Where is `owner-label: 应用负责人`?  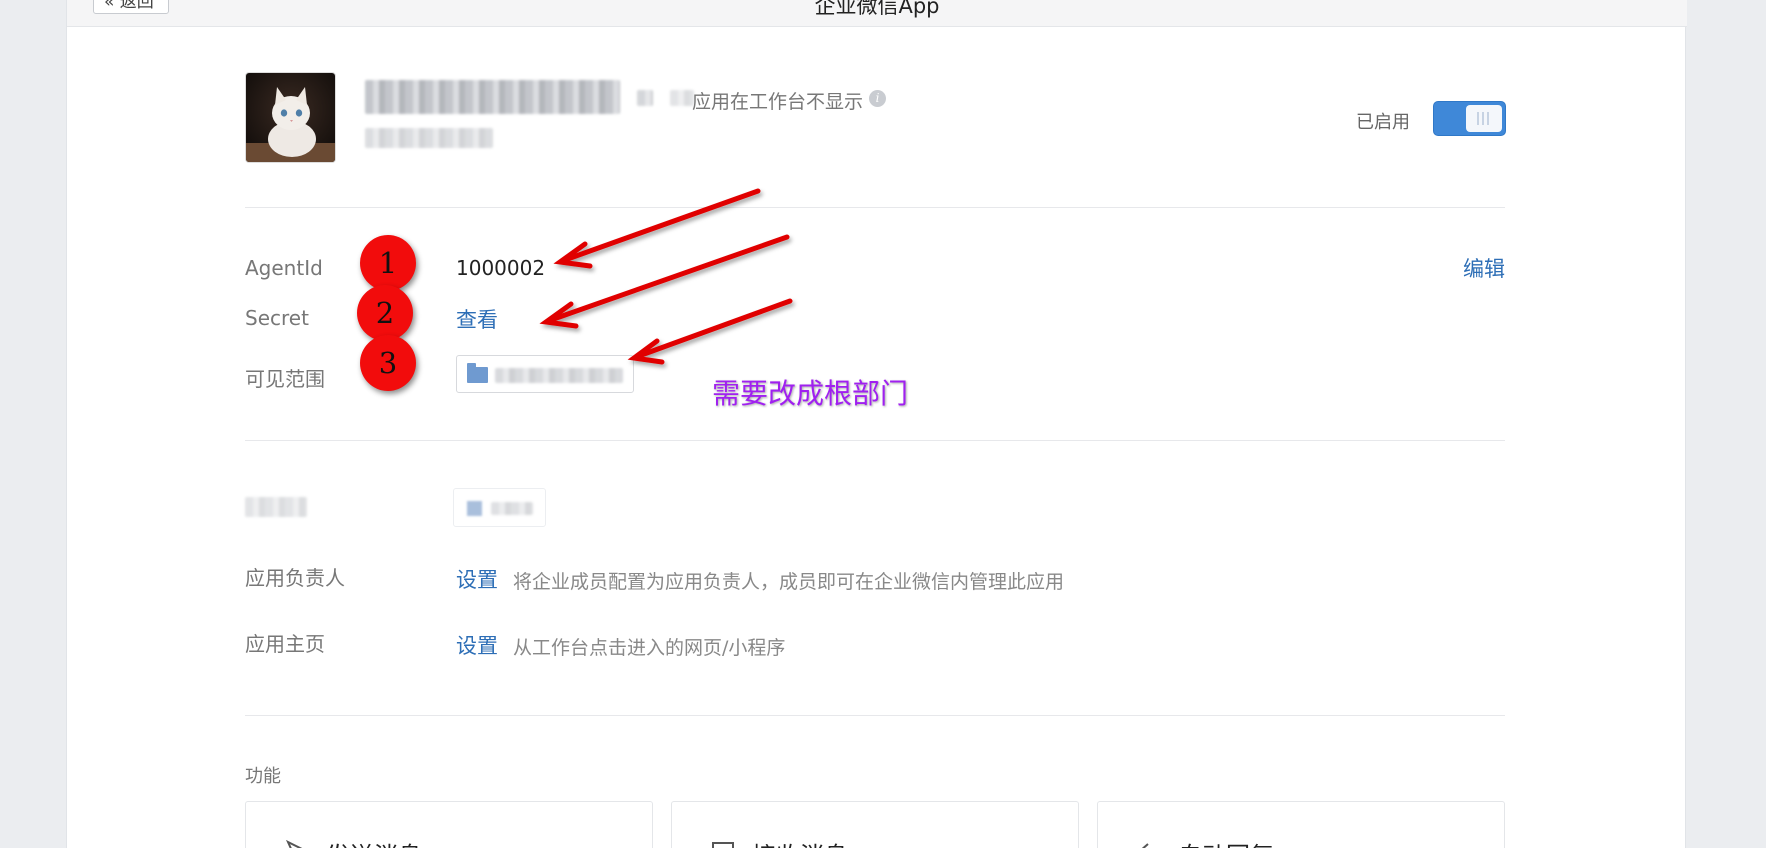
owner-label: 应用负责人 is located at coordinates (295, 578).